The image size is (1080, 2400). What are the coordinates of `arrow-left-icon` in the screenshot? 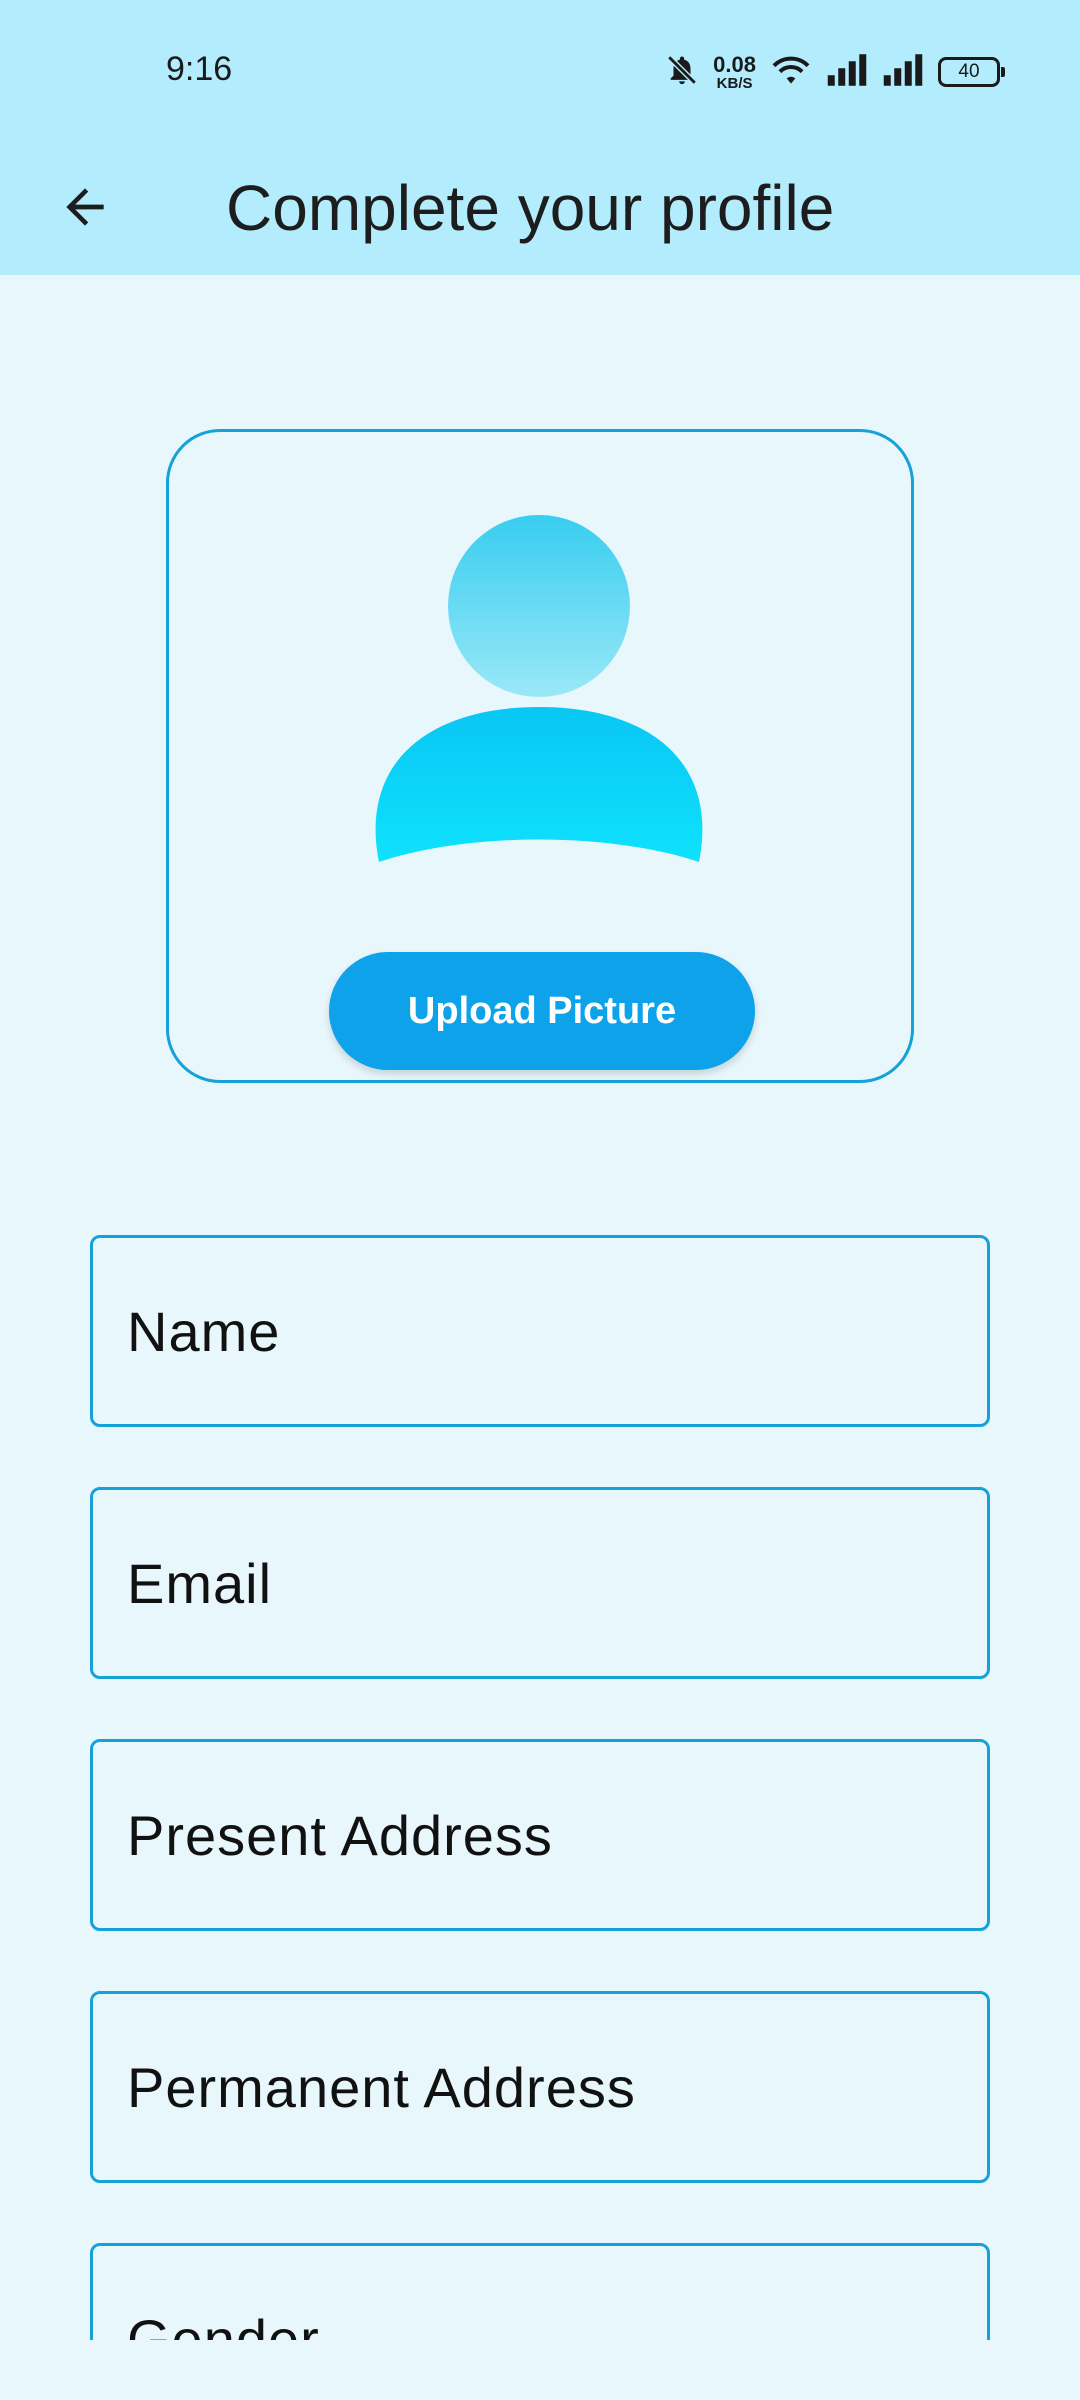 It's located at (85, 209).